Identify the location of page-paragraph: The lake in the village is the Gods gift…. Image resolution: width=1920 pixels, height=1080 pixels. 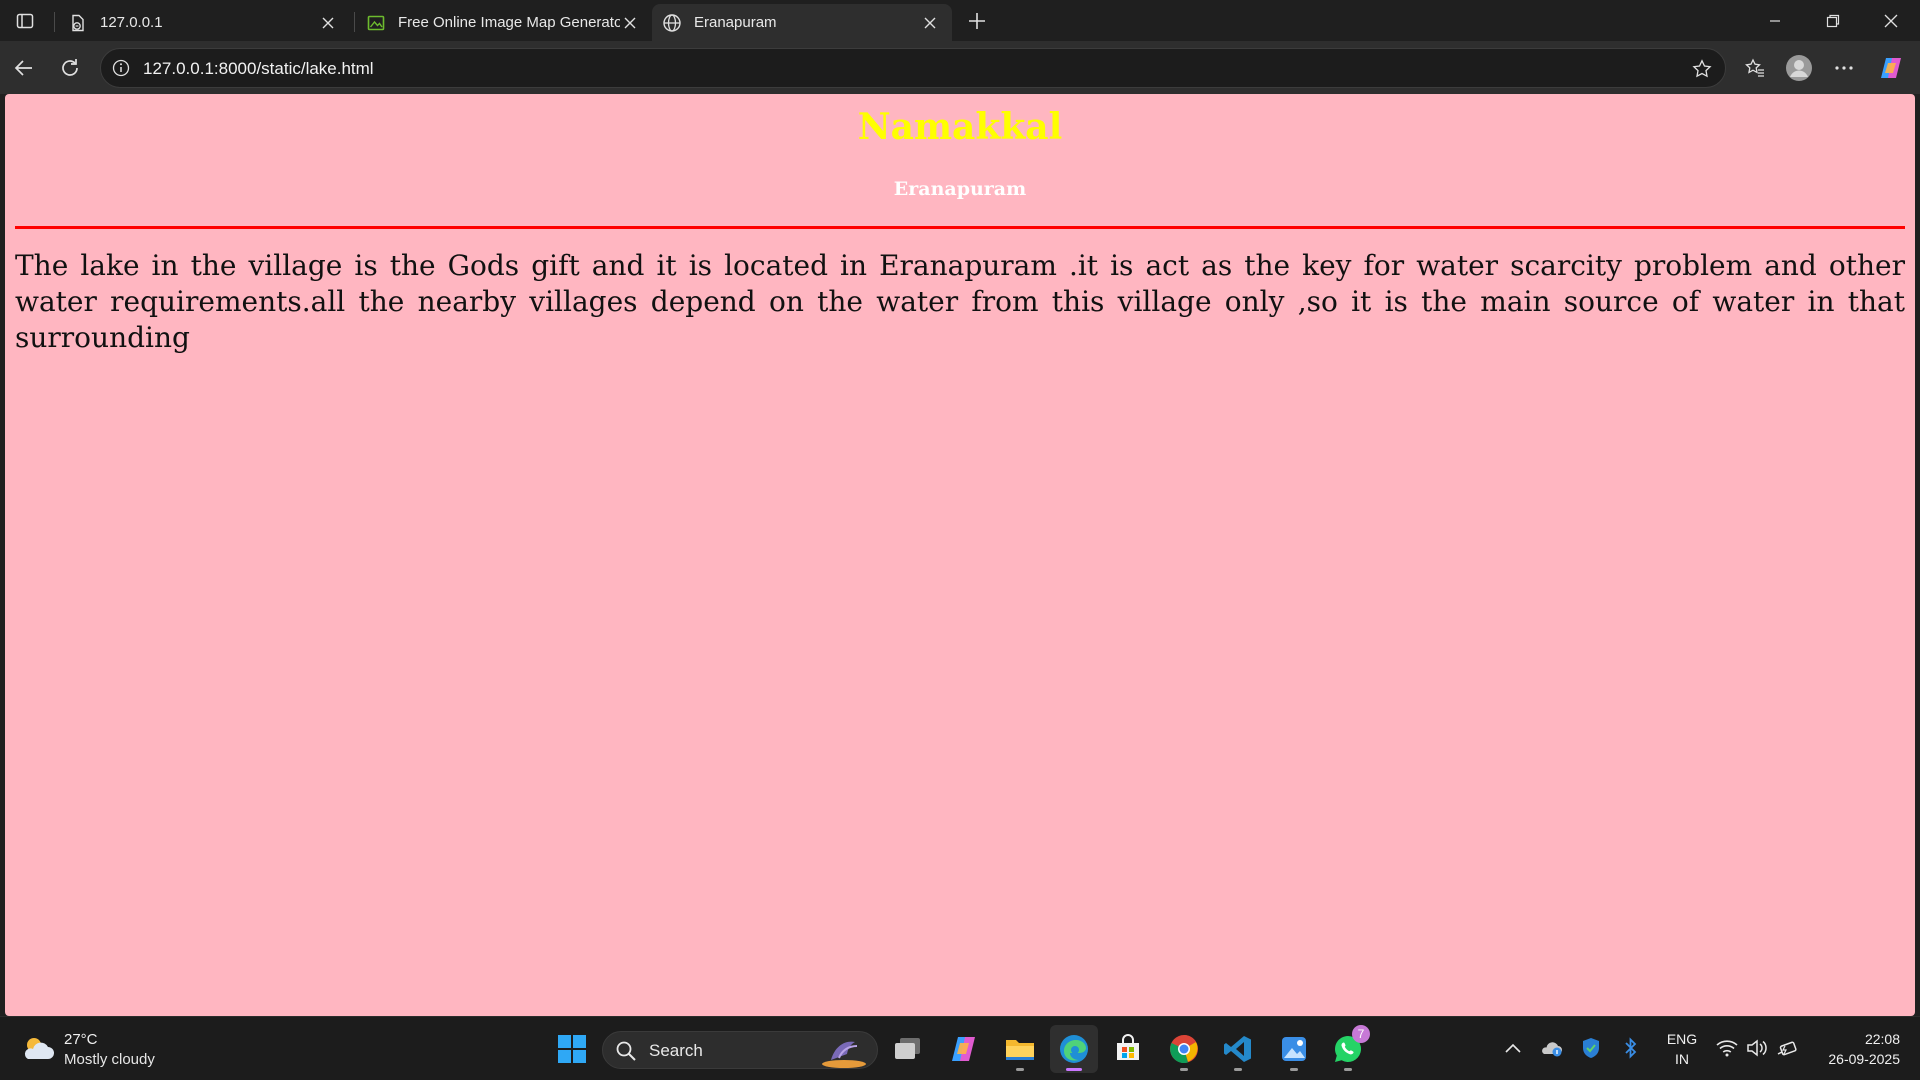
(960, 301).